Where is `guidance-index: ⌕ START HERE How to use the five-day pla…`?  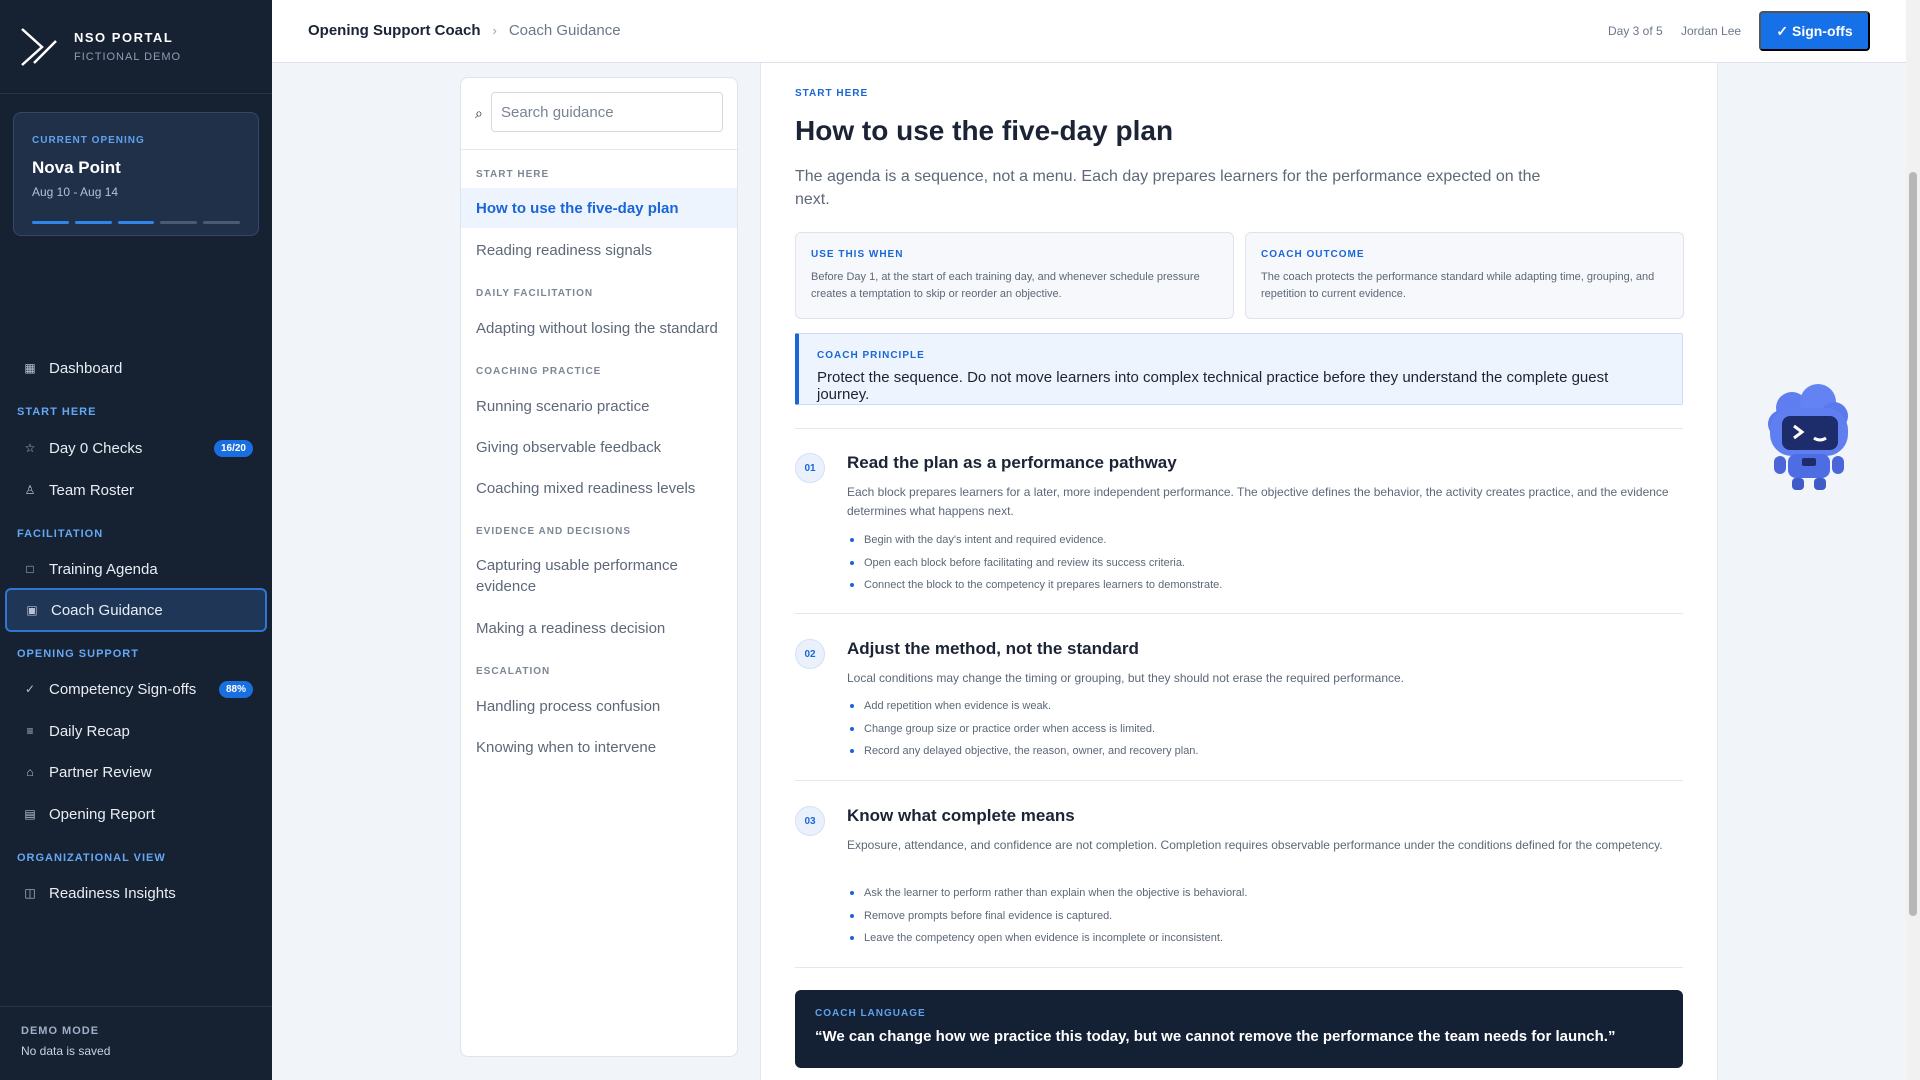
guidance-index: ⌕ START HERE How to use the five-day pla… is located at coordinates (599, 567).